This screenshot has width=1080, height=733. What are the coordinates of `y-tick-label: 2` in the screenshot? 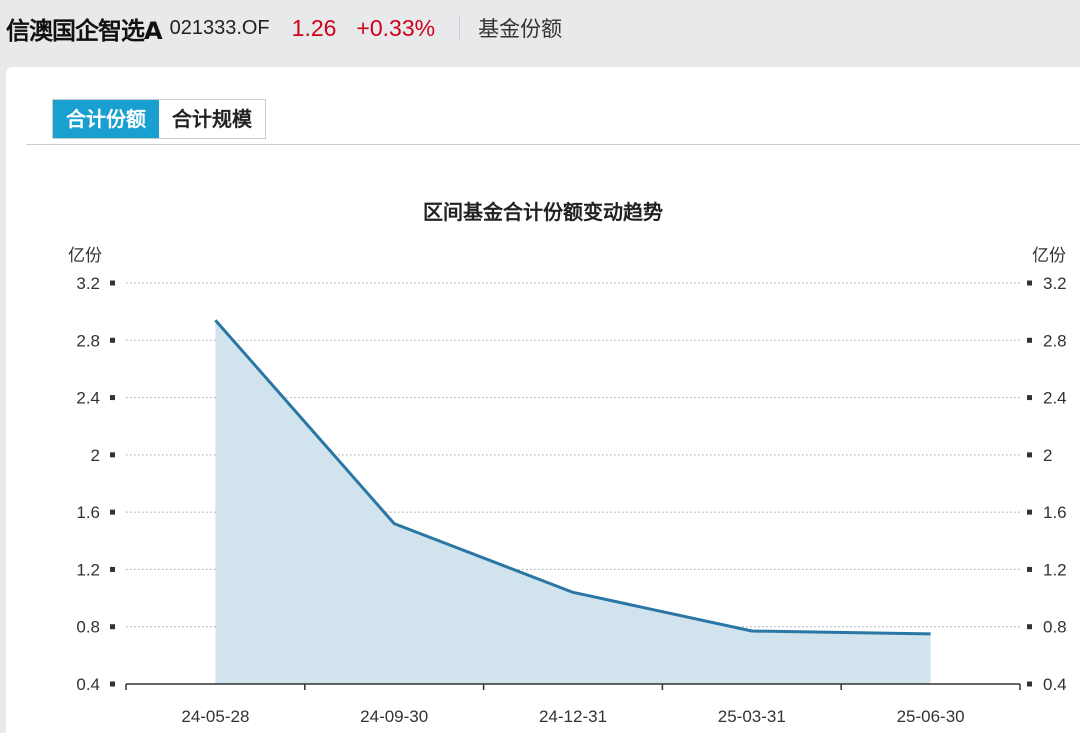 It's located at (95, 455).